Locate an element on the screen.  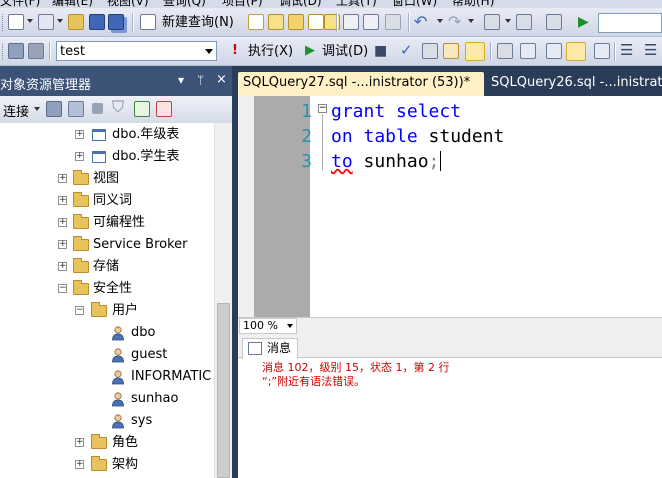
estimated-plan-icon is located at coordinates (451, 51).